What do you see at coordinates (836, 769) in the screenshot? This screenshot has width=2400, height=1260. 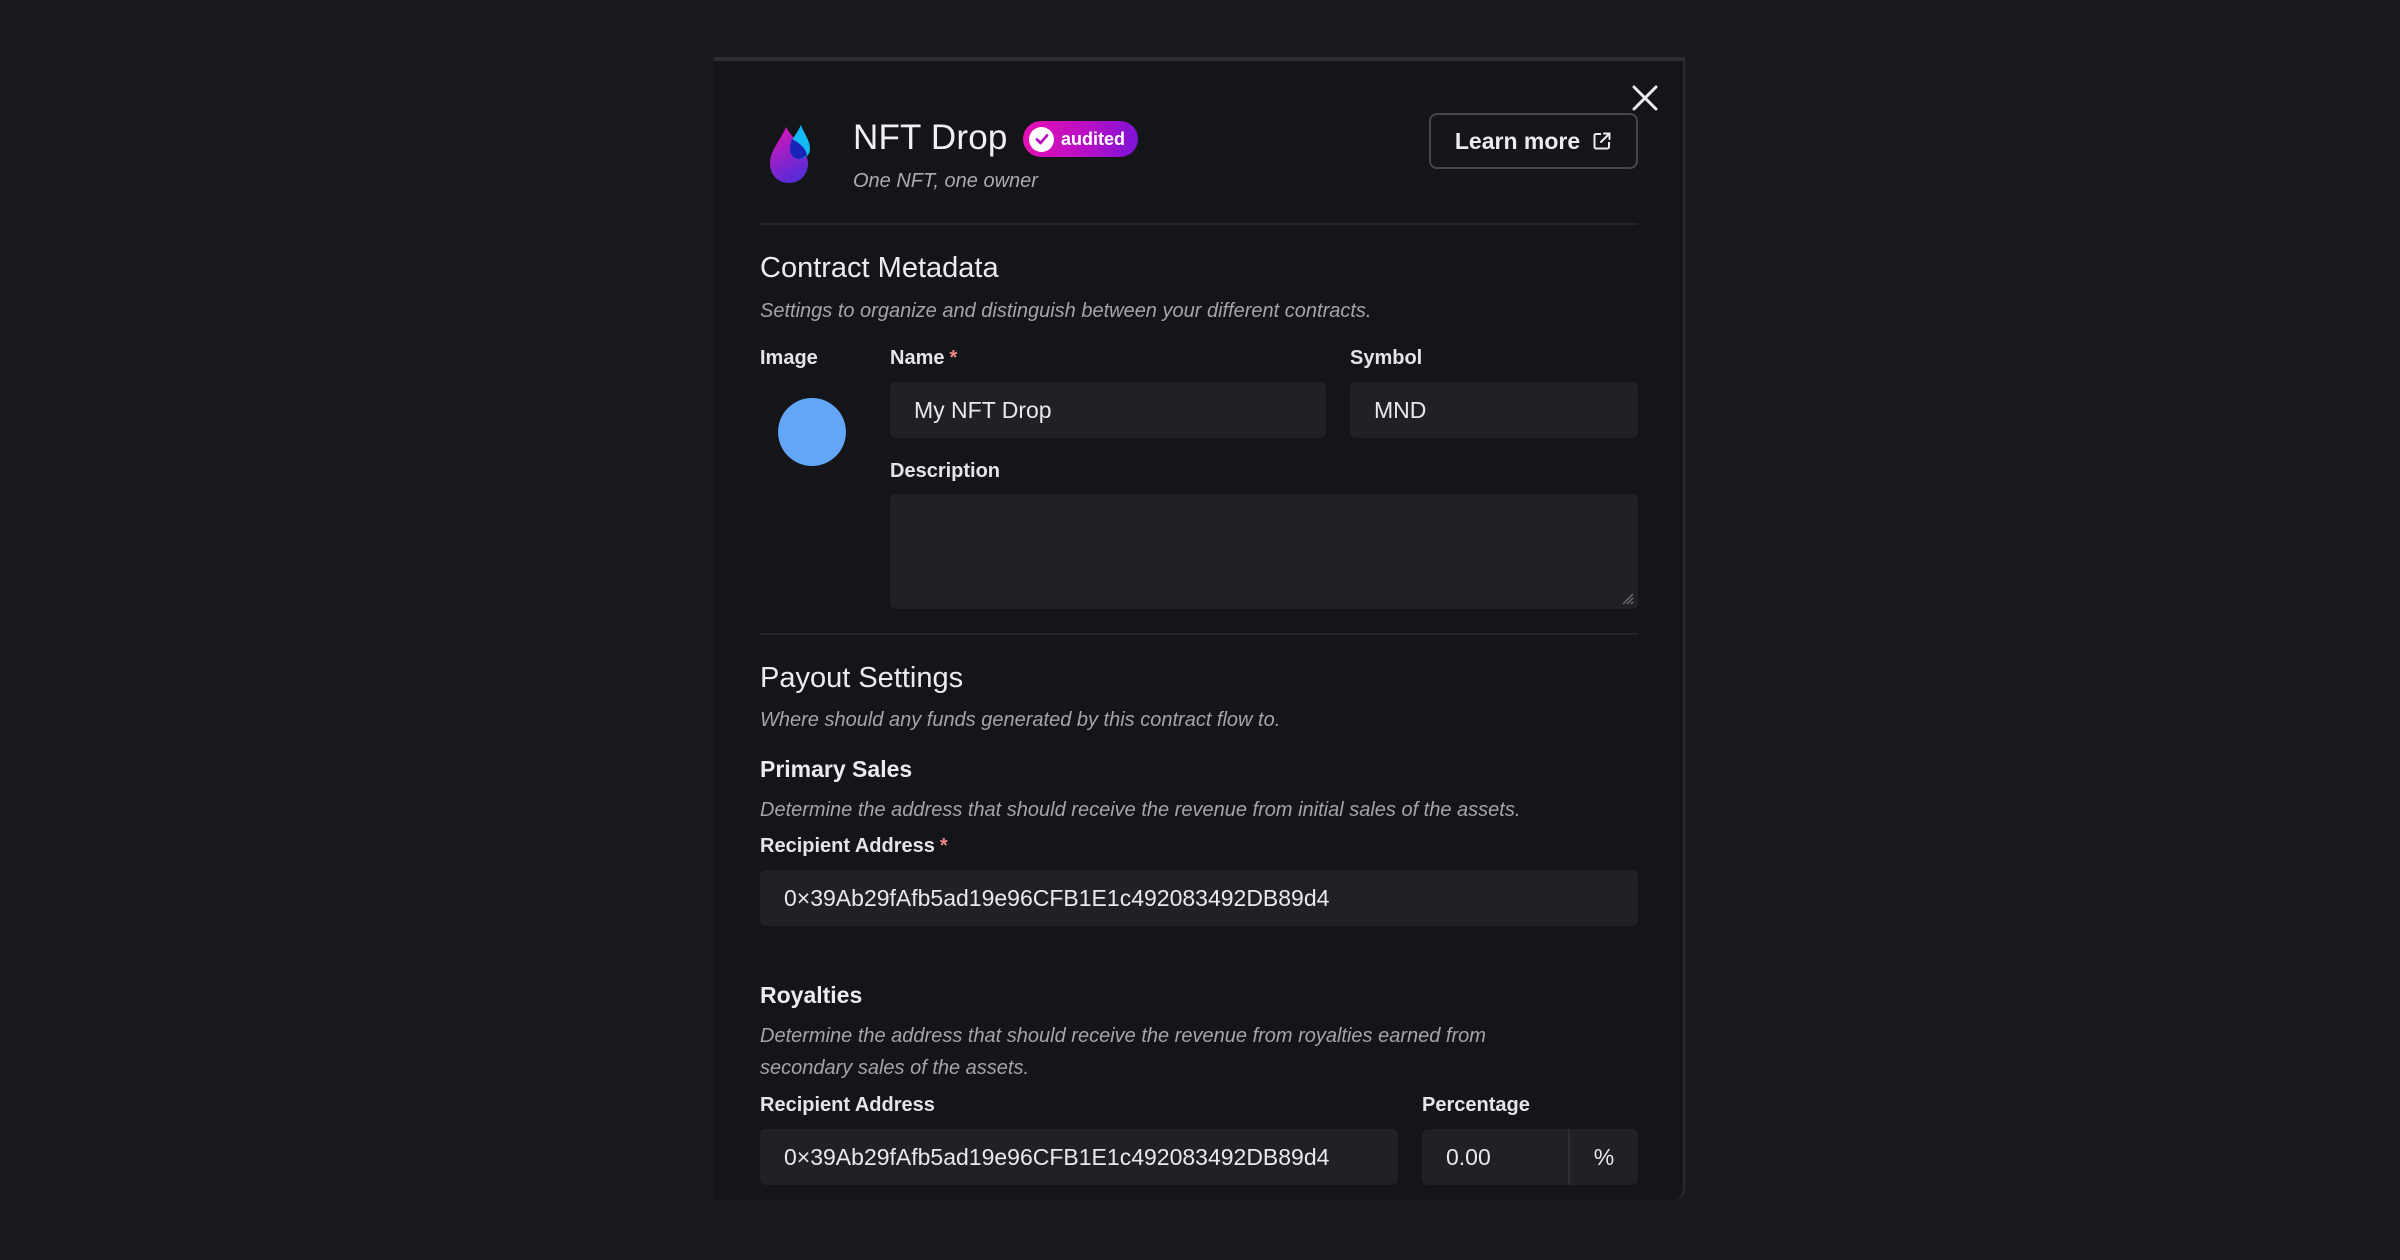 I see `primary-sales-heading: Primary Sales` at bounding box center [836, 769].